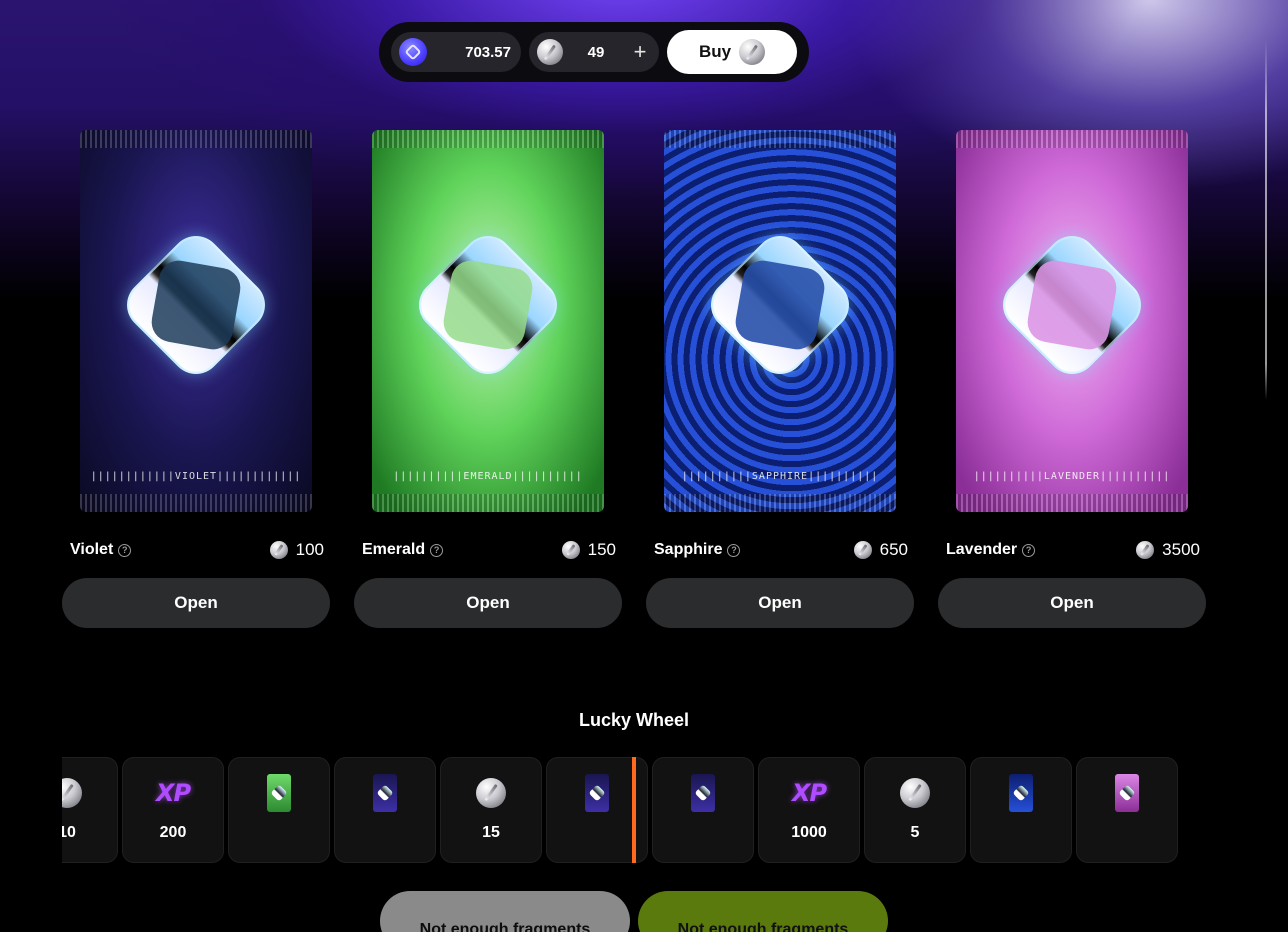 The width and height of the screenshot is (1288, 932). I want to click on pack-name: Lavender ?, so click(991, 550).